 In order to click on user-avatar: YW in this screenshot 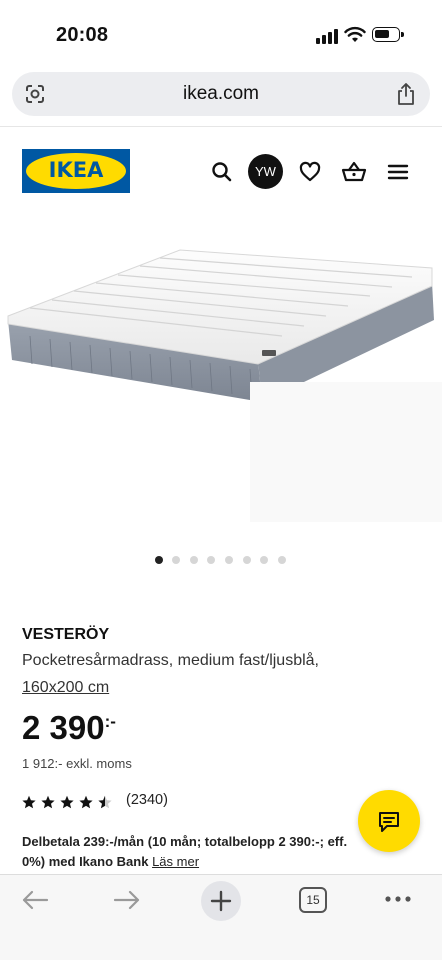, I will do `click(265, 171)`.